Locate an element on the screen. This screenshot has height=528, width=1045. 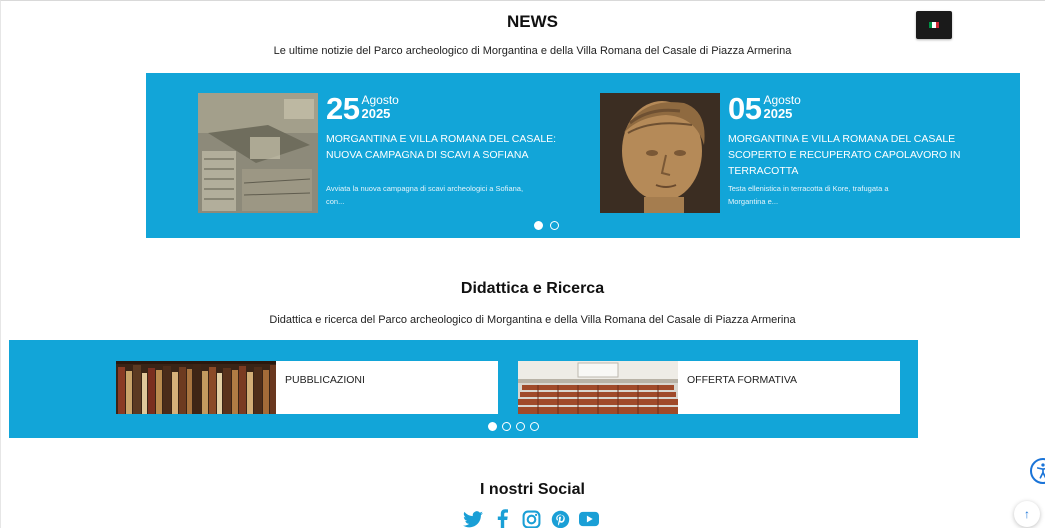
instagram-icon is located at coordinates (531, 518).